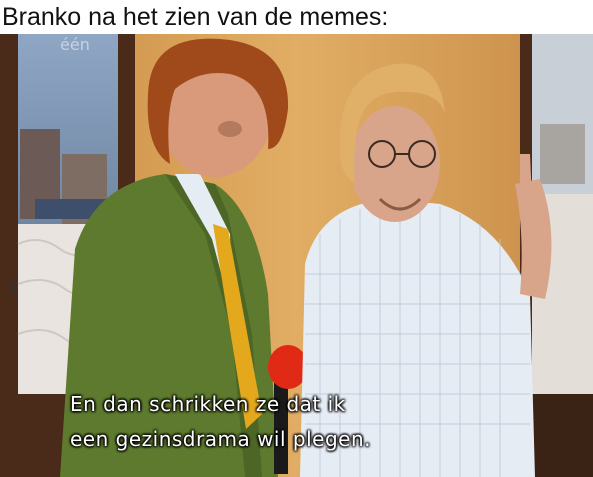  What do you see at coordinates (75, 44) in the screenshot?
I see `channel-logo: één` at bounding box center [75, 44].